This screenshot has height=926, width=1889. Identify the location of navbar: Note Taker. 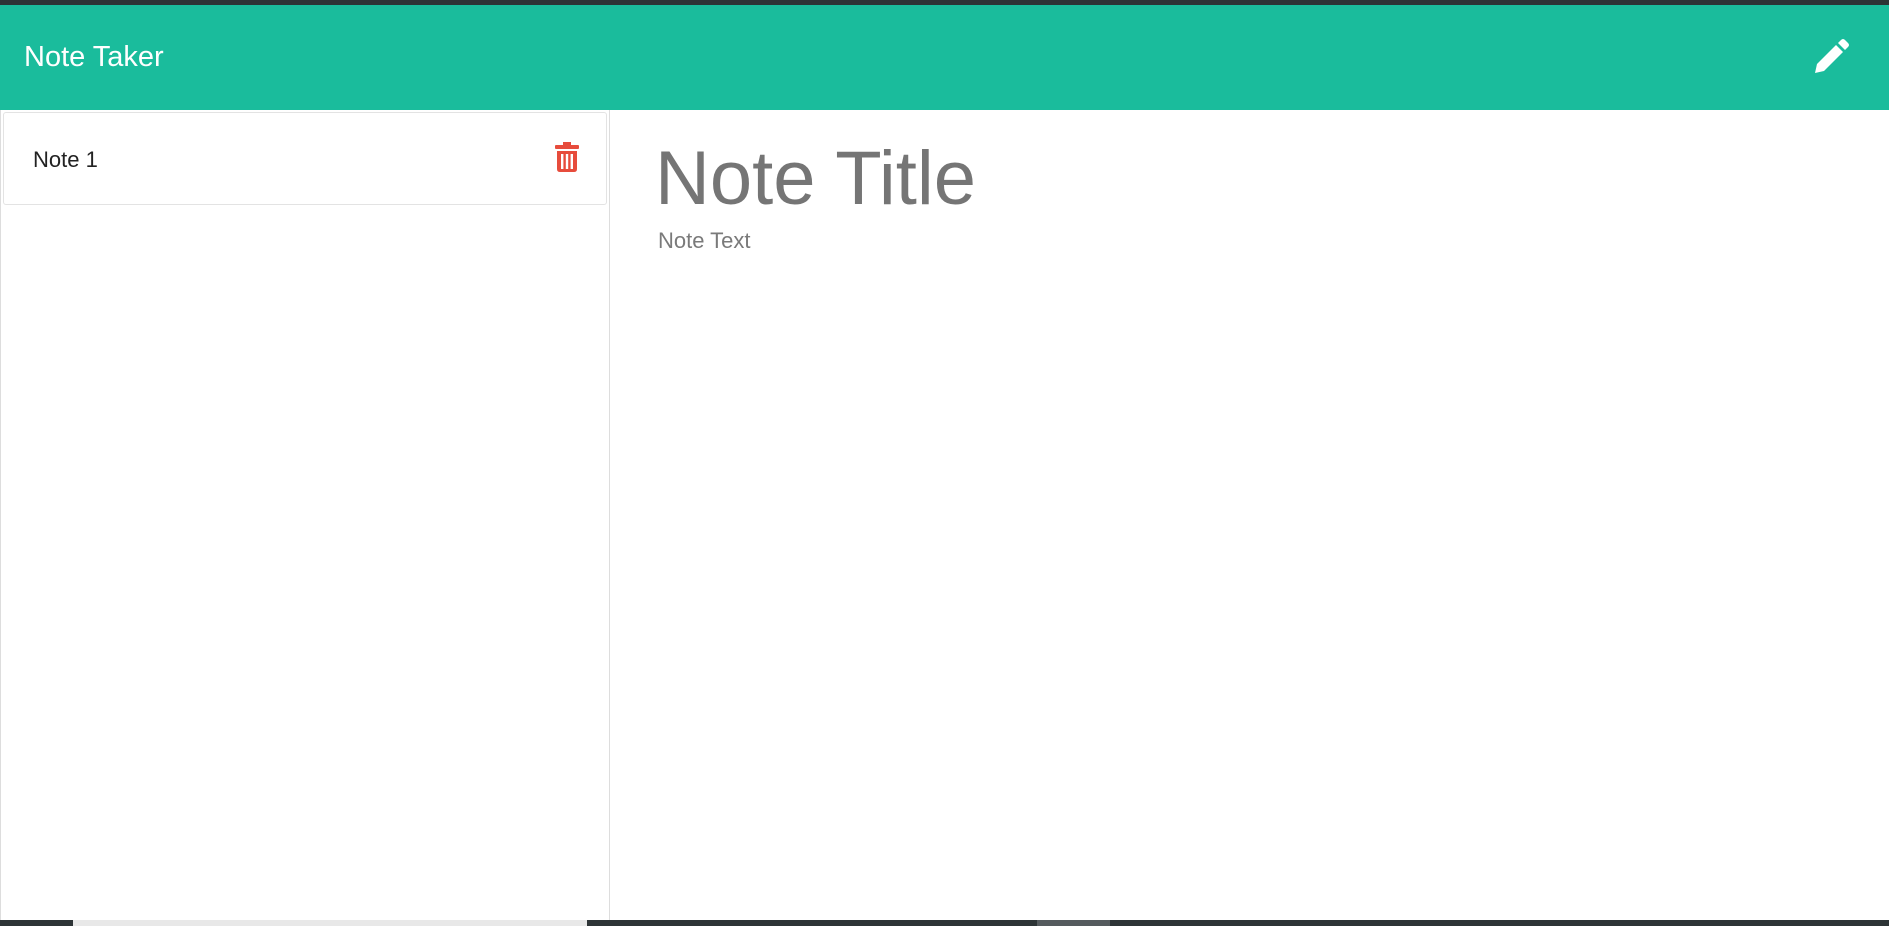
(944, 57).